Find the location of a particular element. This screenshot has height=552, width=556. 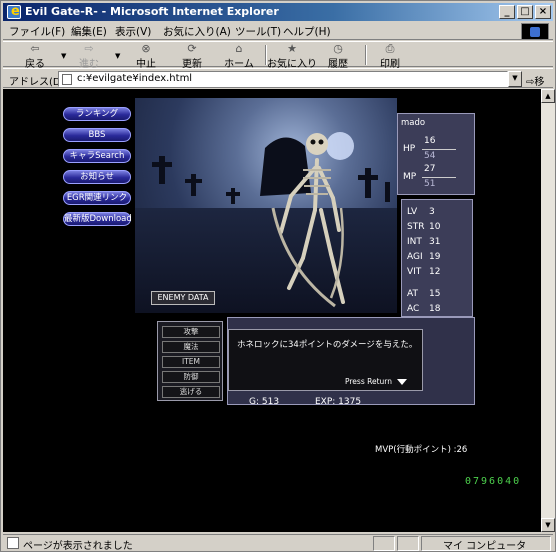

stat-ac-label: AC is located at coordinates (413, 309).